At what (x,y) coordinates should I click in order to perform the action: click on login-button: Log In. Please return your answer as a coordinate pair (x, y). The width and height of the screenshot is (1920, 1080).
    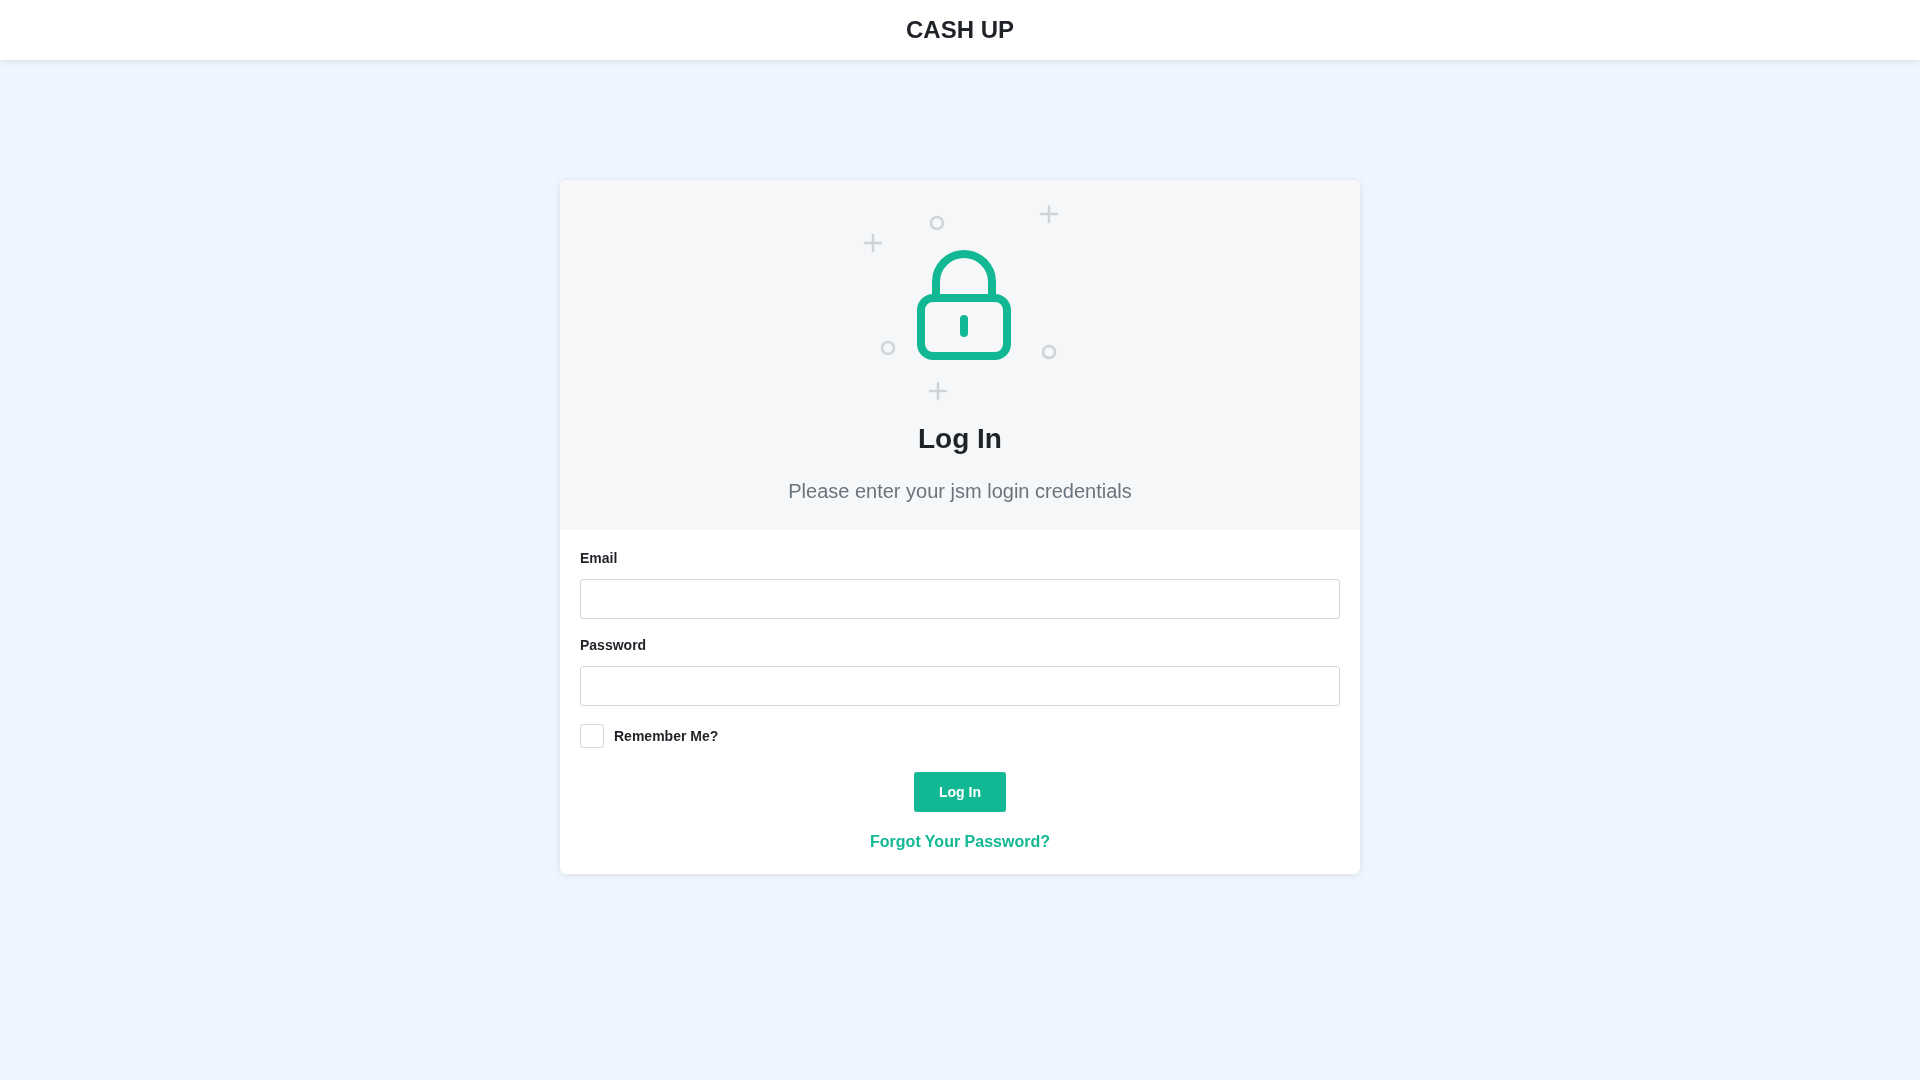
    Looking at the image, I should click on (960, 792).